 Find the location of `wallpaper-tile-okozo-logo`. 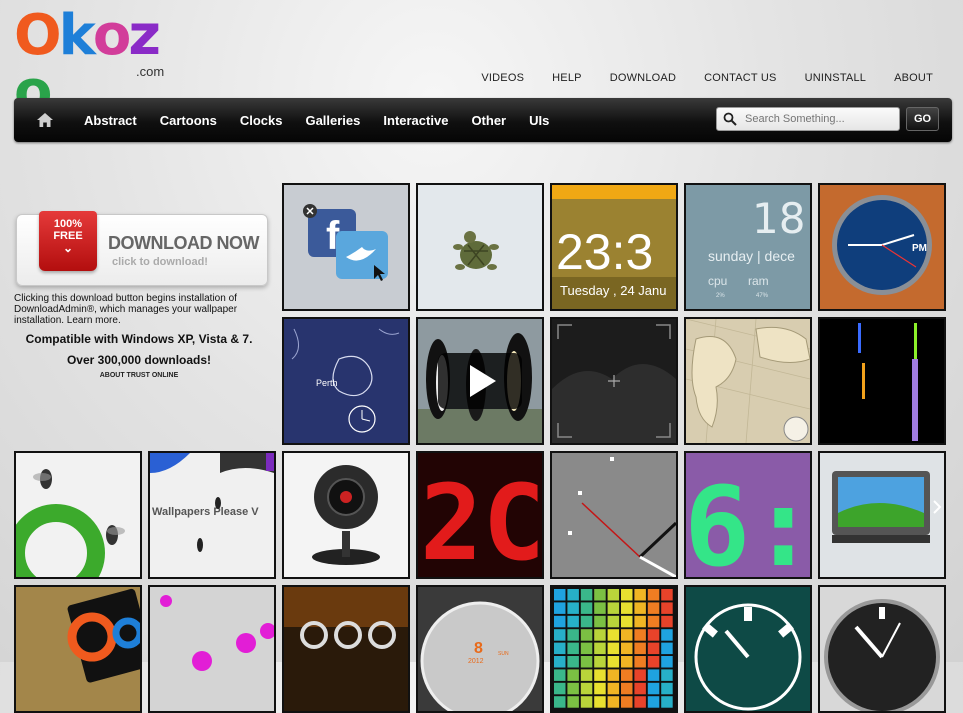

wallpaper-tile-okozo-logo is located at coordinates (78, 649).